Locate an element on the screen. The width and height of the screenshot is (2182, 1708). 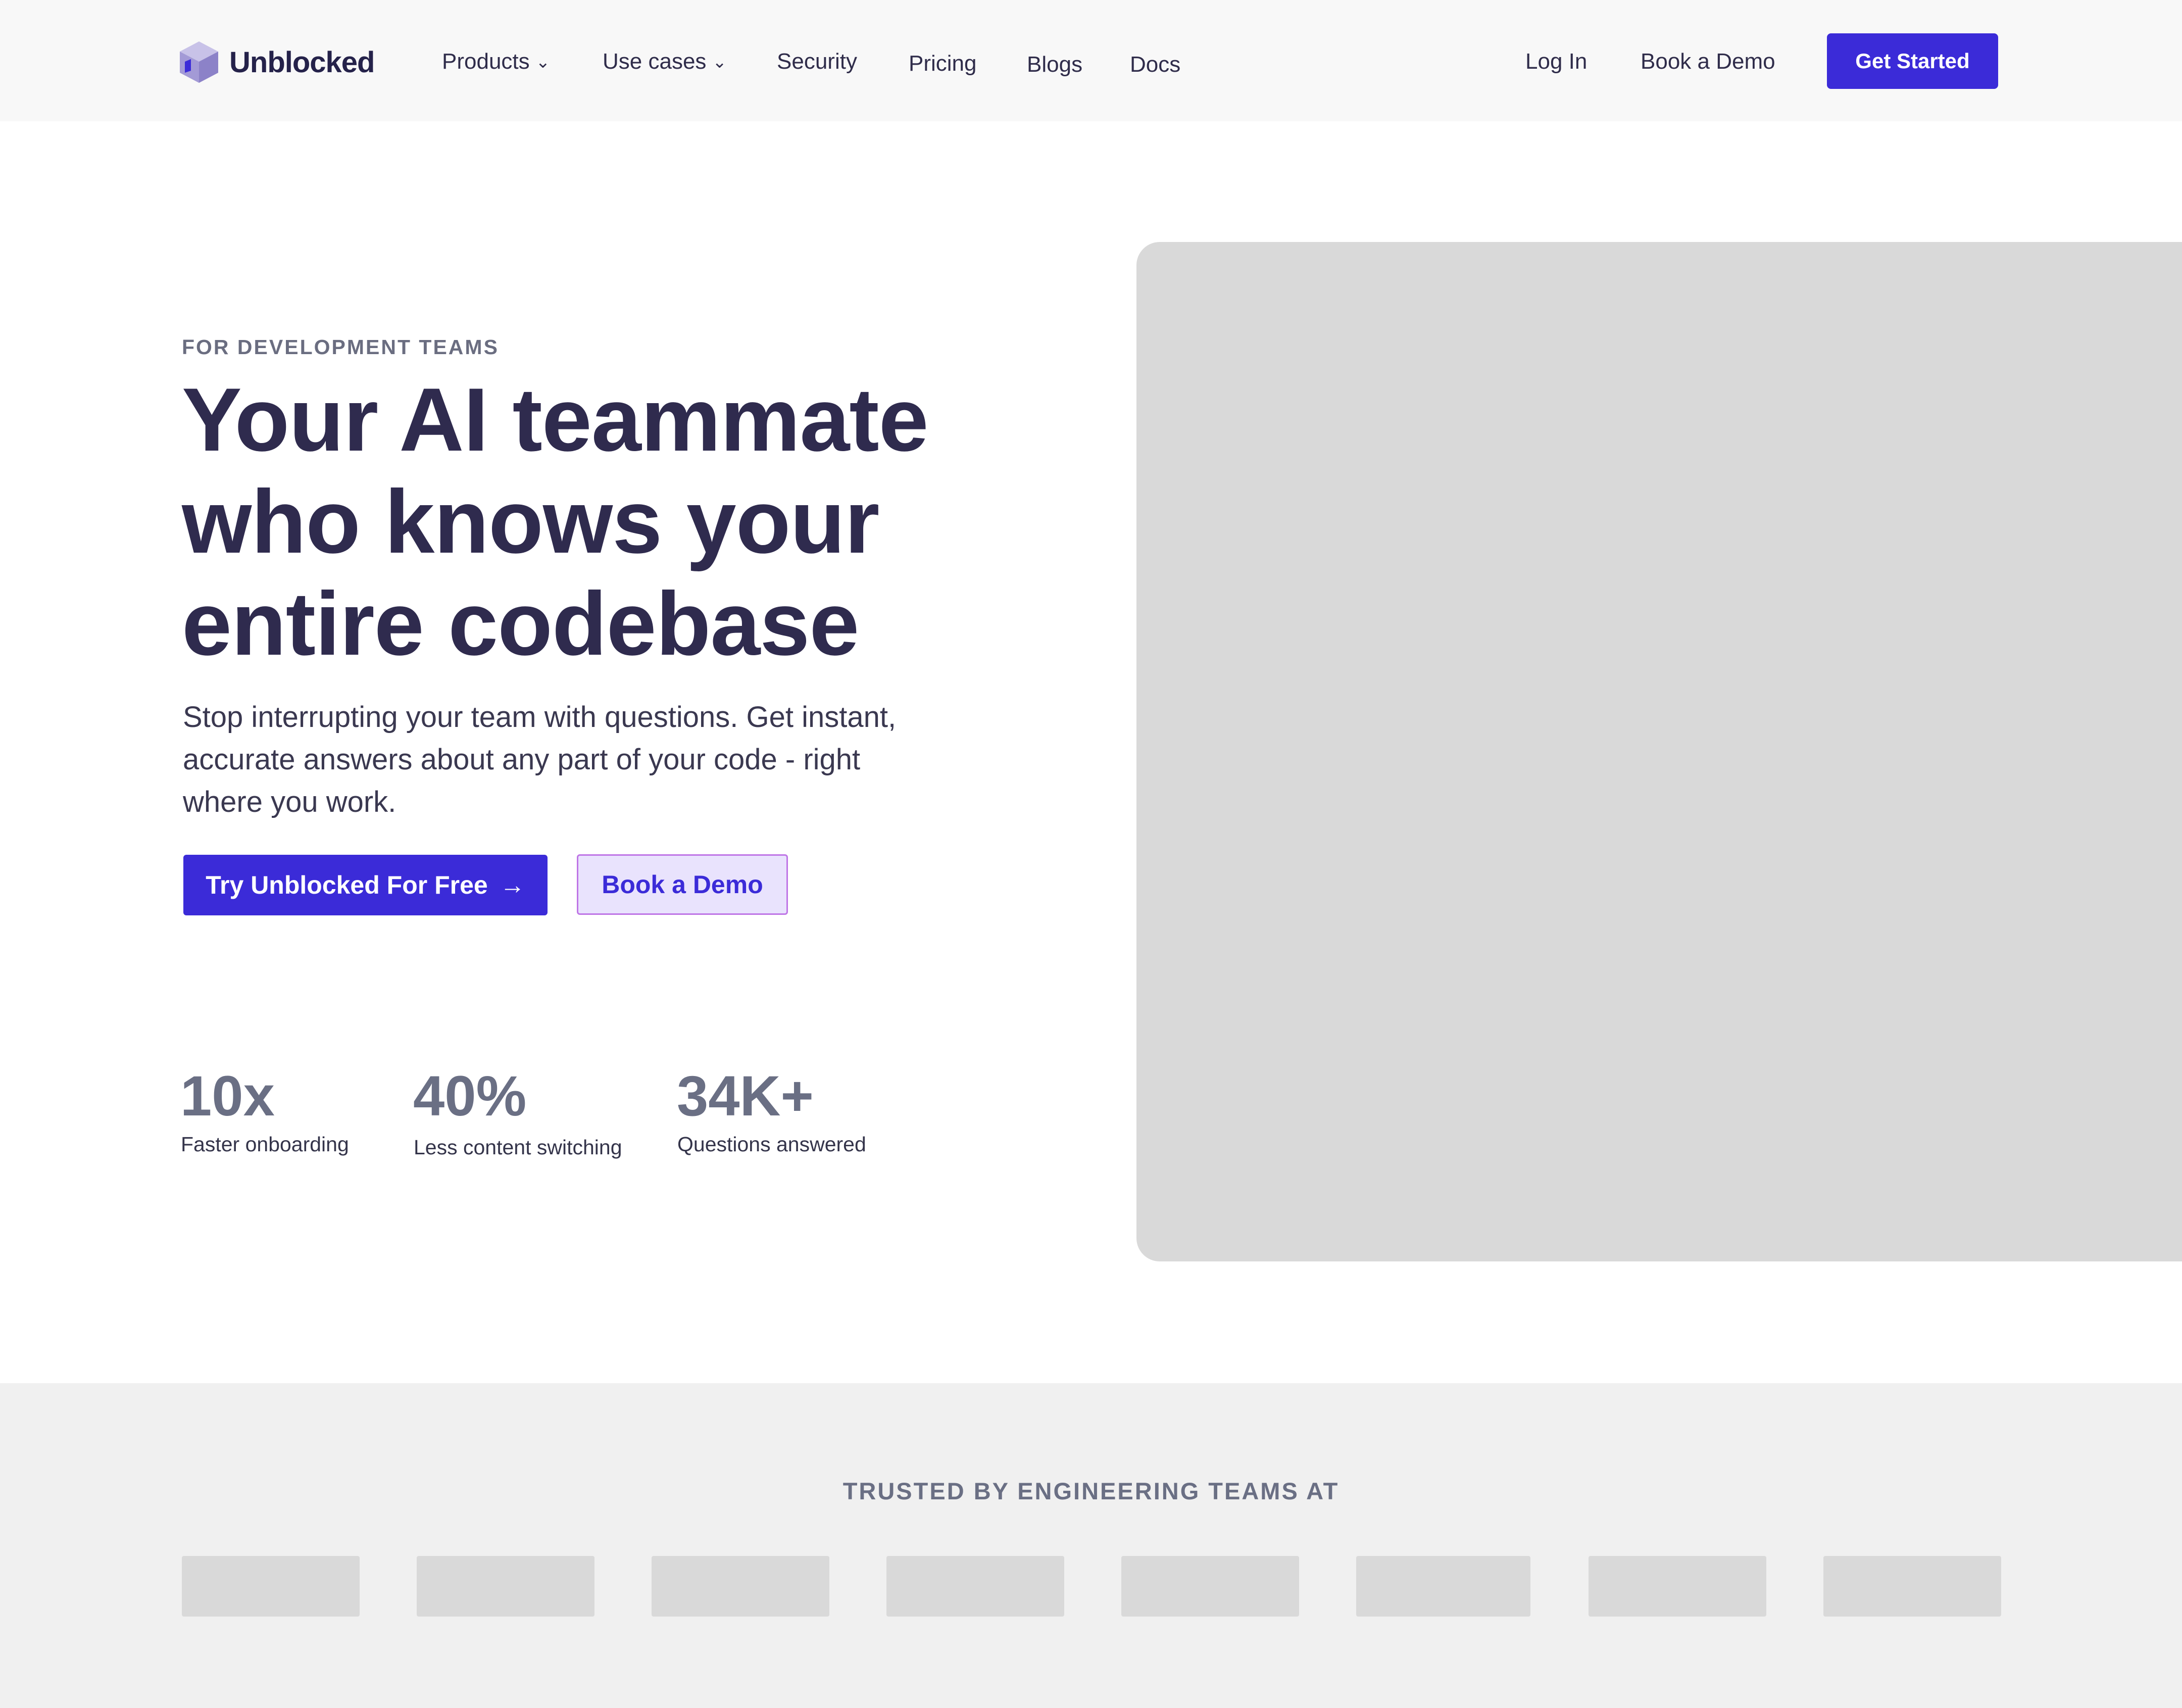
nav-products: Products ⌄ is located at coordinates (496, 61).